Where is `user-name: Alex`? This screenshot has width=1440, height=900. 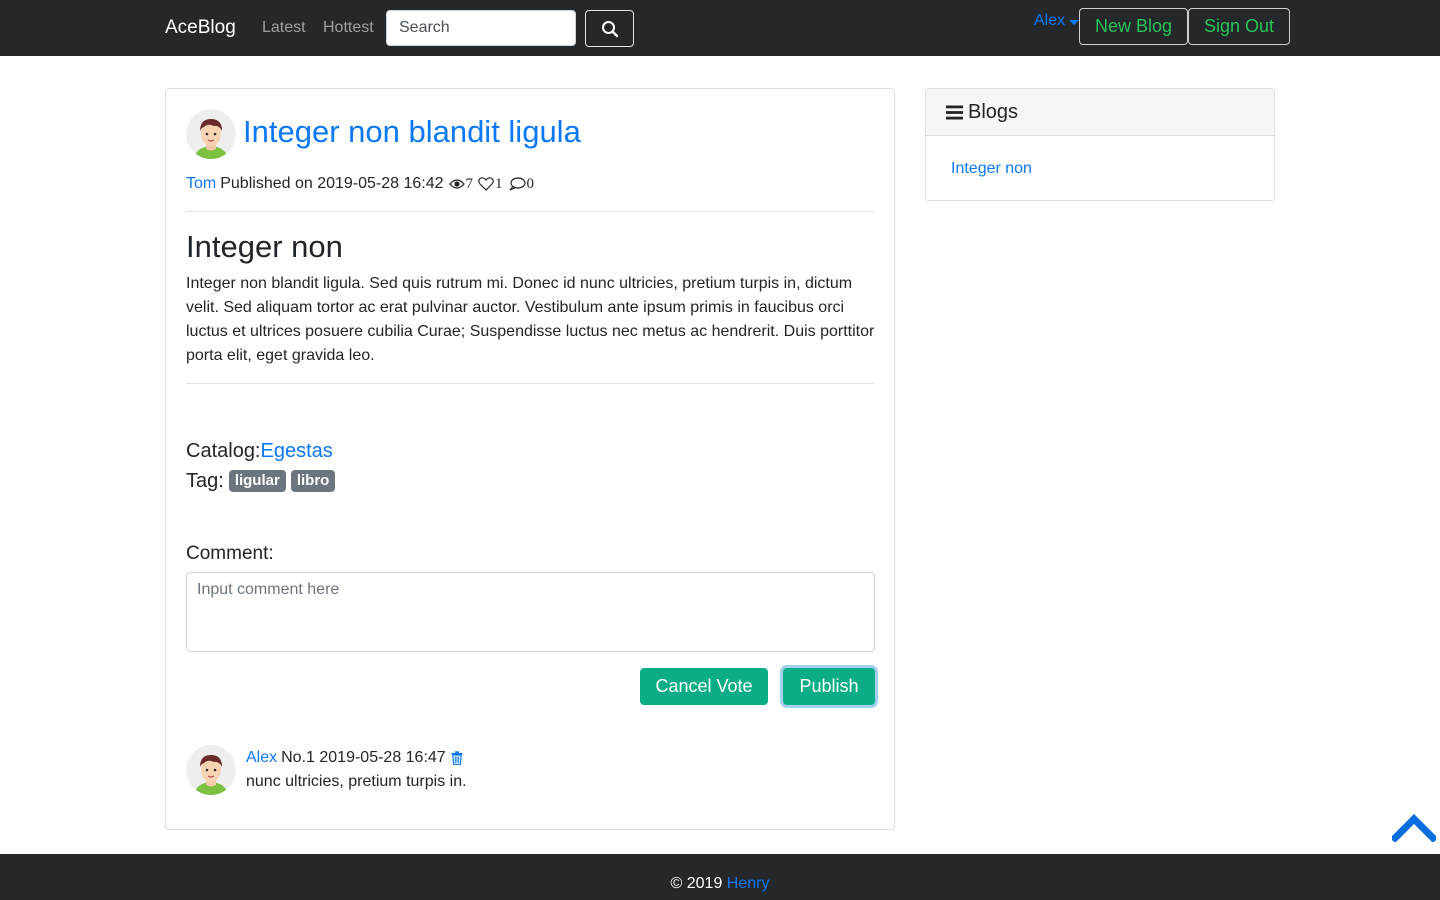
user-name: Alex is located at coordinates (1050, 20).